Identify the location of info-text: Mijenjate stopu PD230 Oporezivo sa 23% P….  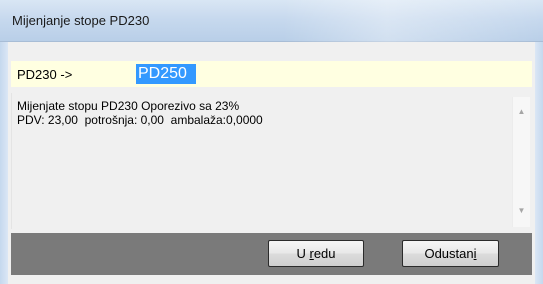
(257, 113).